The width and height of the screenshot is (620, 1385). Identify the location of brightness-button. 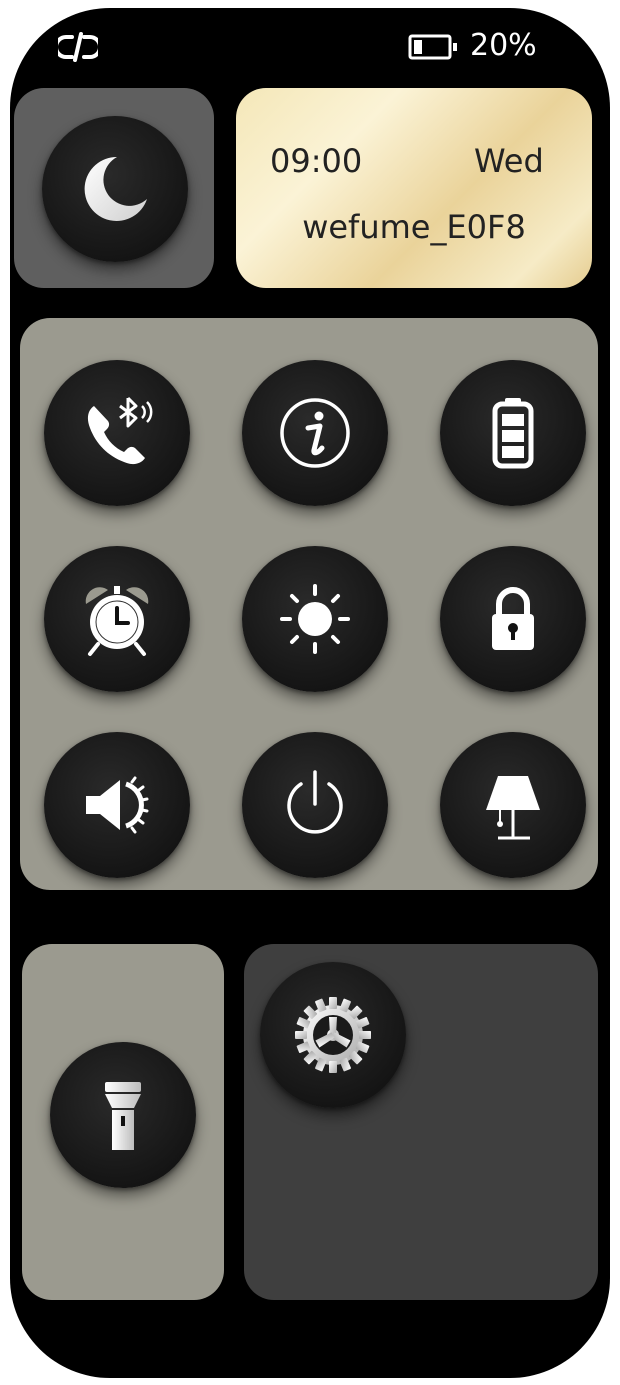
(315, 619).